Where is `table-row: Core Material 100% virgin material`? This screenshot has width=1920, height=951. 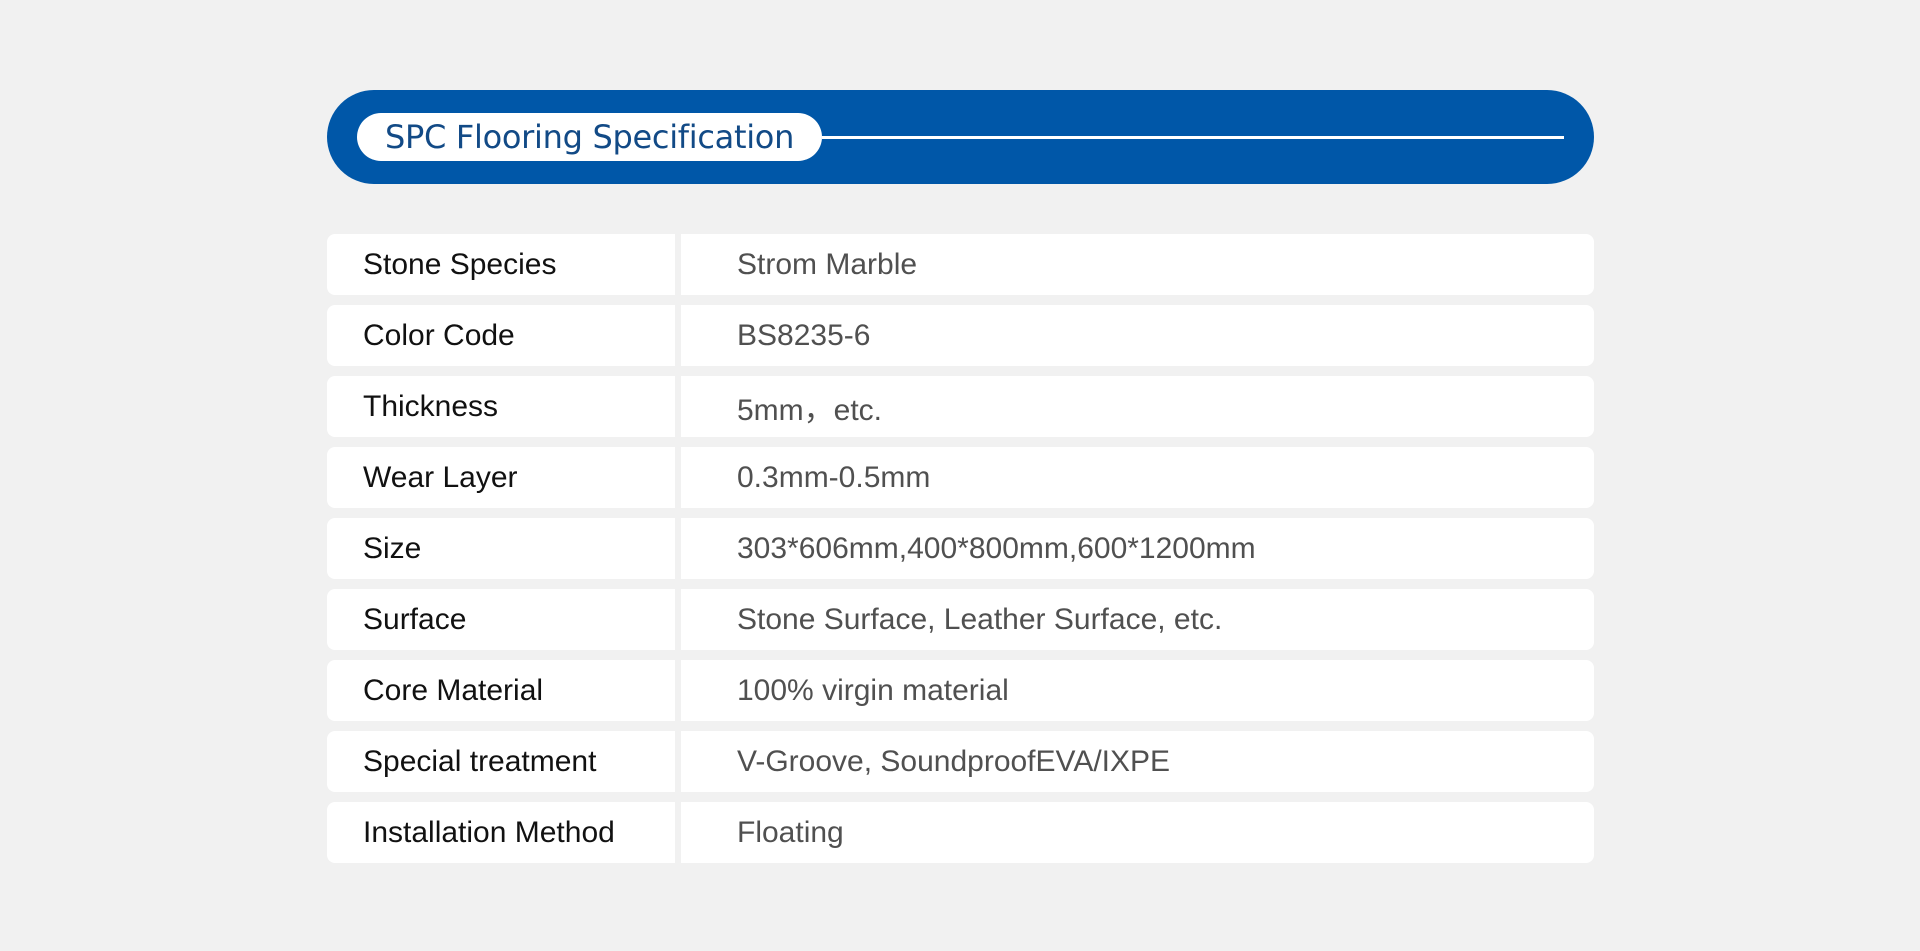 table-row: Core Material 100% virgin material is located at coordinates (960, 690).